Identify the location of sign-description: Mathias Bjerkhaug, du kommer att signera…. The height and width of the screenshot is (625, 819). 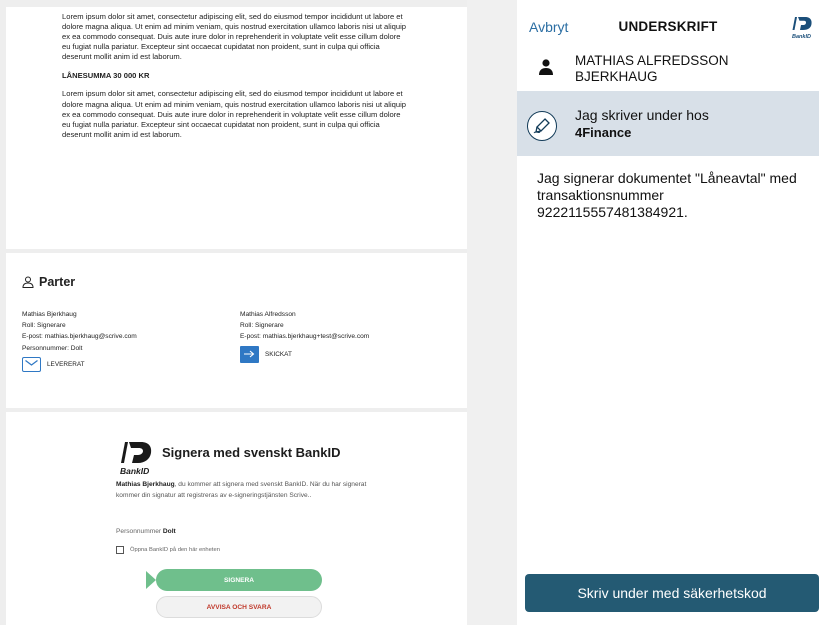
(246, 491).